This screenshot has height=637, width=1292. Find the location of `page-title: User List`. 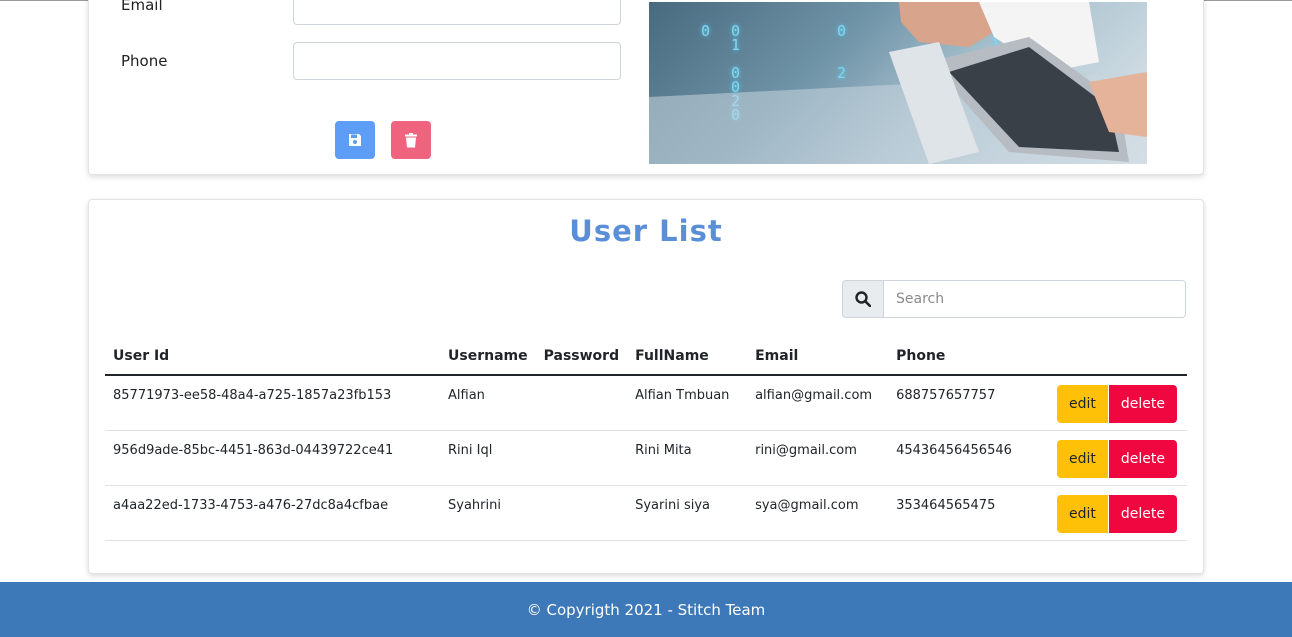

page-title: User List is located at coordinates (646, 231).